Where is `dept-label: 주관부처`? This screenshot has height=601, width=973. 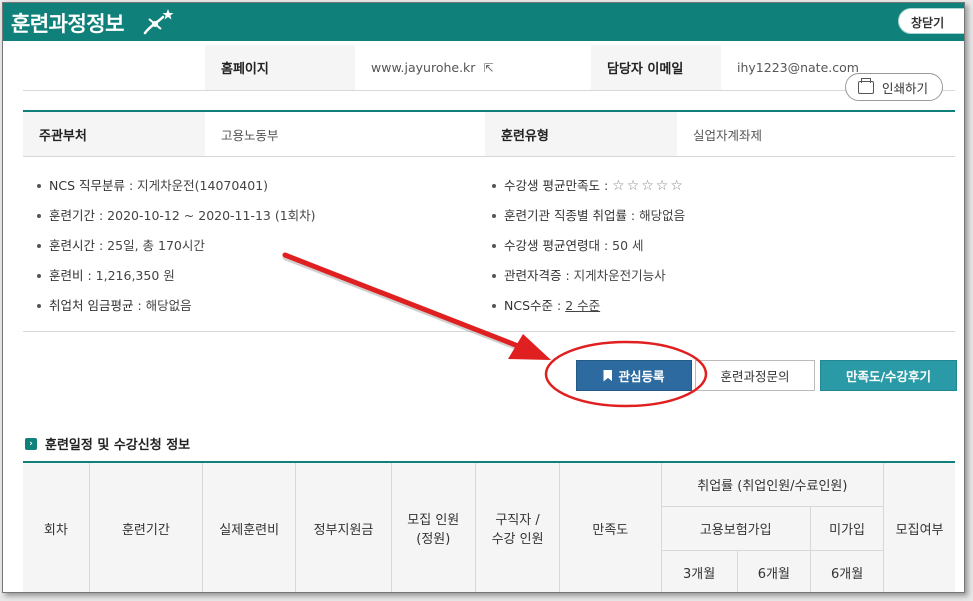 dept-label: 주관부처 is located at coordinates (114, 134).